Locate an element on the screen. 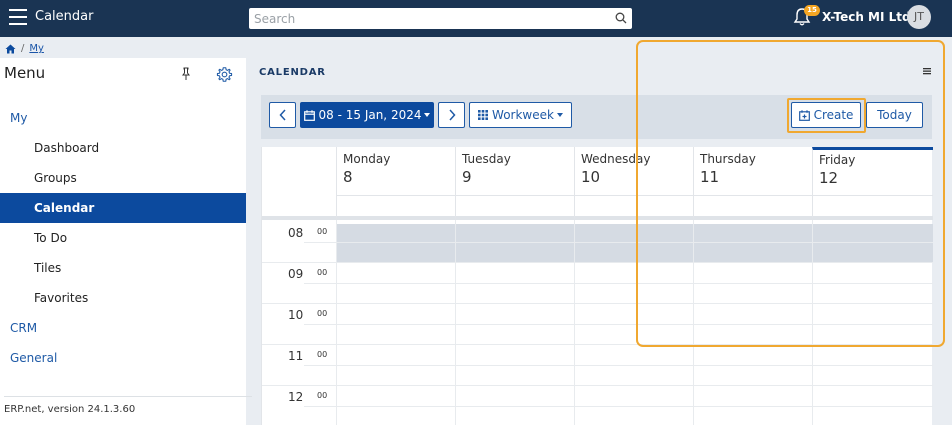  hour-label-11: 11 is located at coordinates (296, 356).